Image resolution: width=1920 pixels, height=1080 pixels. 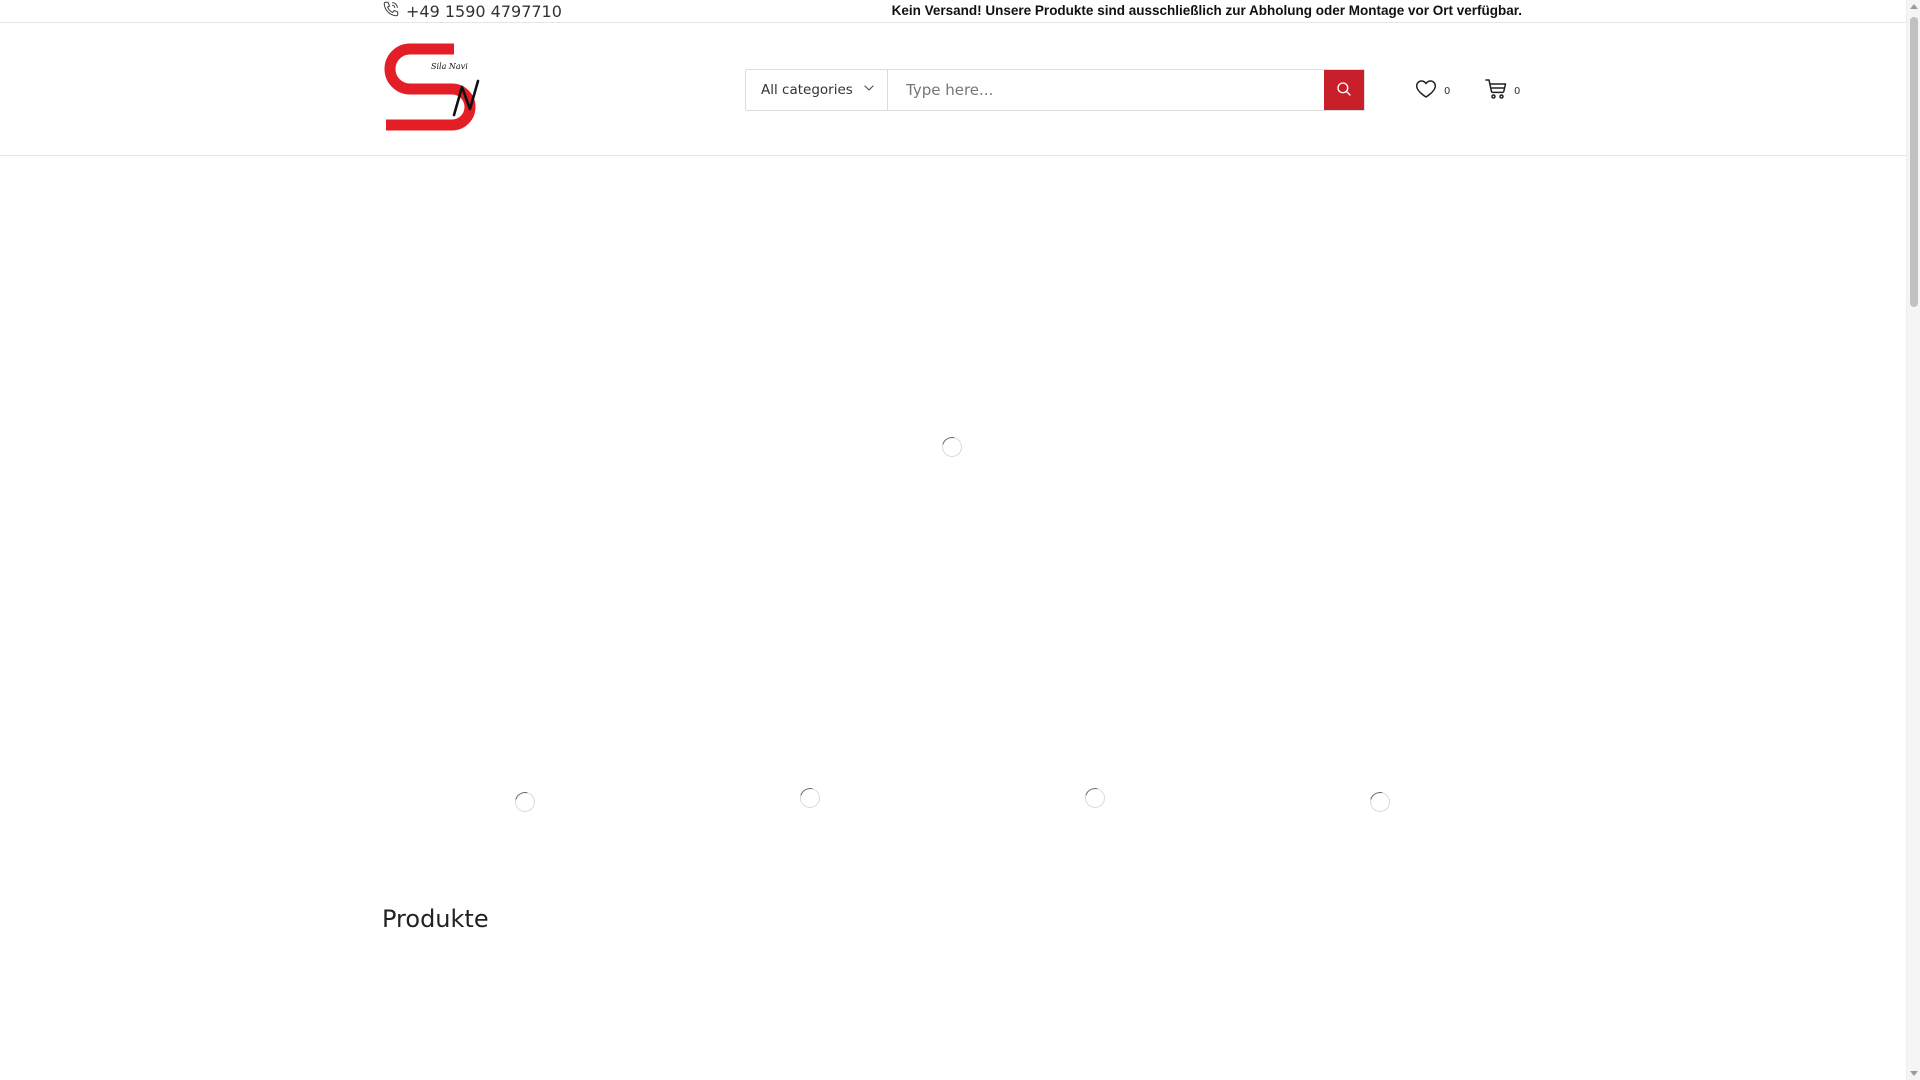 What do you see at coordinates (1914, 6) in the screenshot?
I see `scroll-up-arrow-icon` at bounding box center [1914, 6].